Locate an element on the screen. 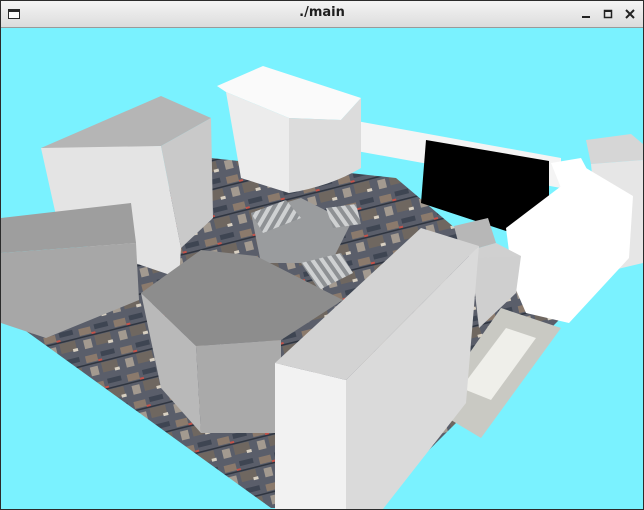  close-icon is located at coordinates (630, 14).